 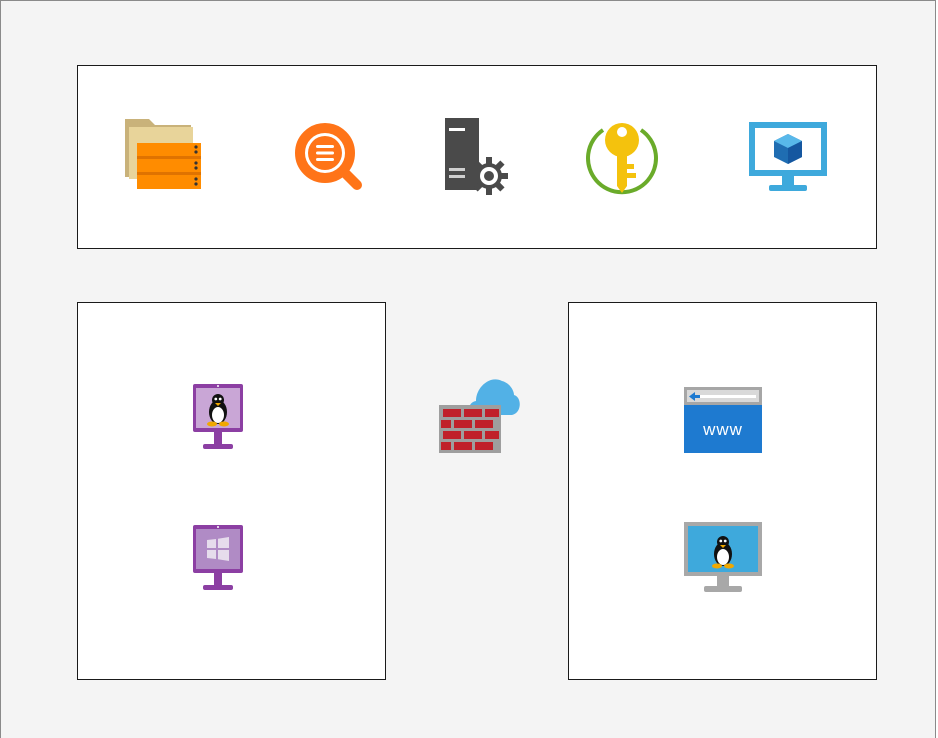 I want to click on cloud-firewall-icon, so click(x=479, y=413).